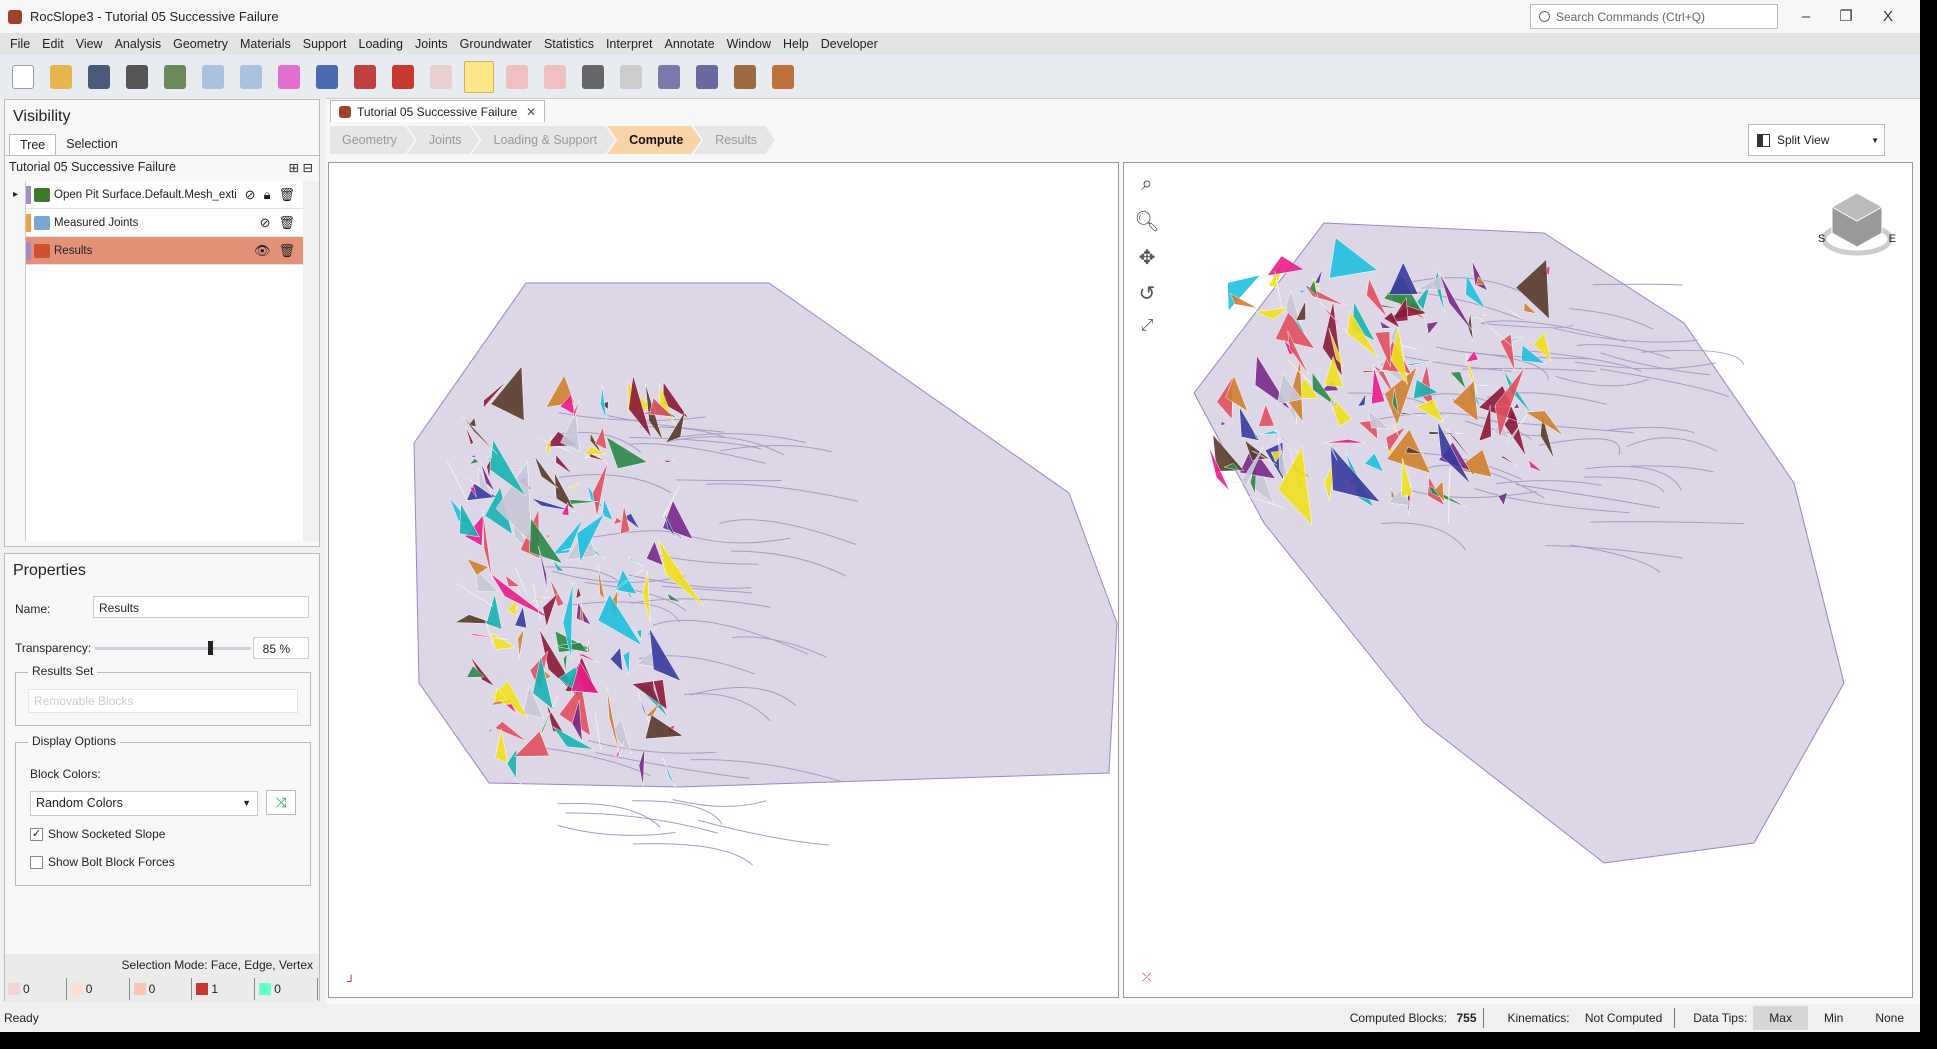 This screenshot has width=1937, height=1049. I want to click on tab-selection: Selection, so click(91, 144).